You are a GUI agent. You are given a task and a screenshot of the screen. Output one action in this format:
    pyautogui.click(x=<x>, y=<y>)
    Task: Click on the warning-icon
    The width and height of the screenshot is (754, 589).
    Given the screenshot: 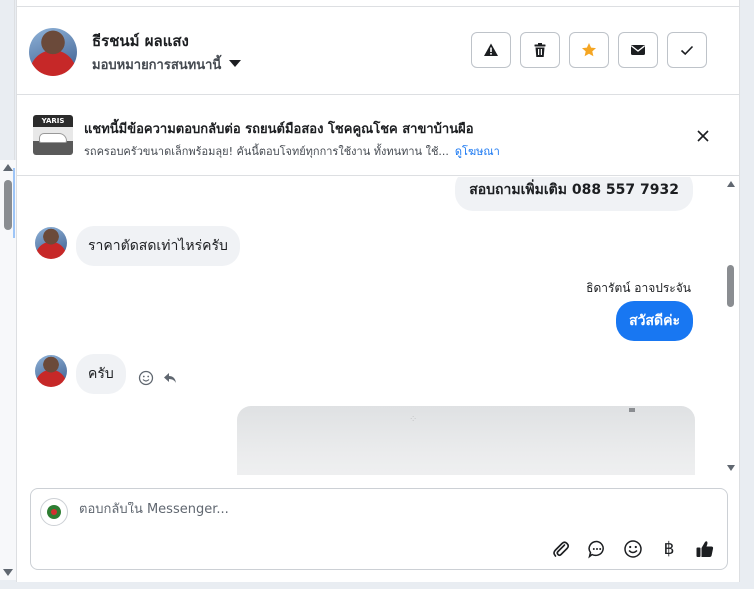 What is the action you would take?
    pyautogui.click(x=491, y=49)
    